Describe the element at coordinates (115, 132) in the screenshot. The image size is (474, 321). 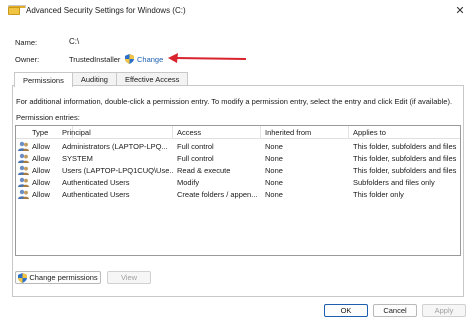
I see `column-header-principal: Principal` at that location.